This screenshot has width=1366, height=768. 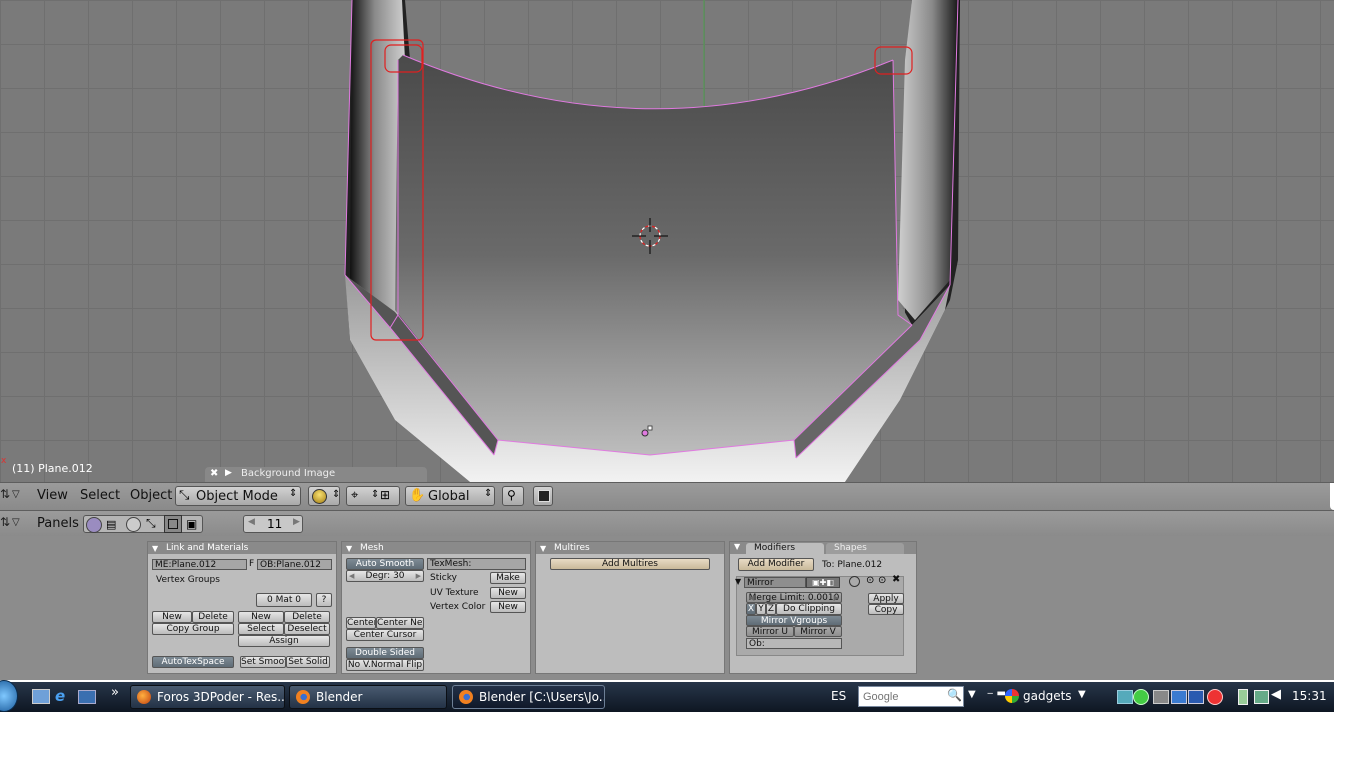 I want to click on merge-limit-field: ◀ Merge Limit: 0.0010 ▶, so click(x=794, y=597).